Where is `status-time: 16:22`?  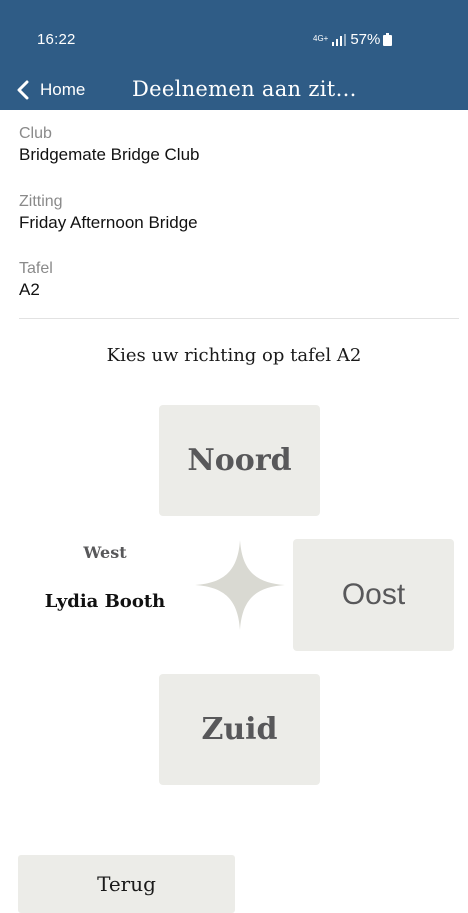
status-time: 16:22 is located at coordinates (56, 39).